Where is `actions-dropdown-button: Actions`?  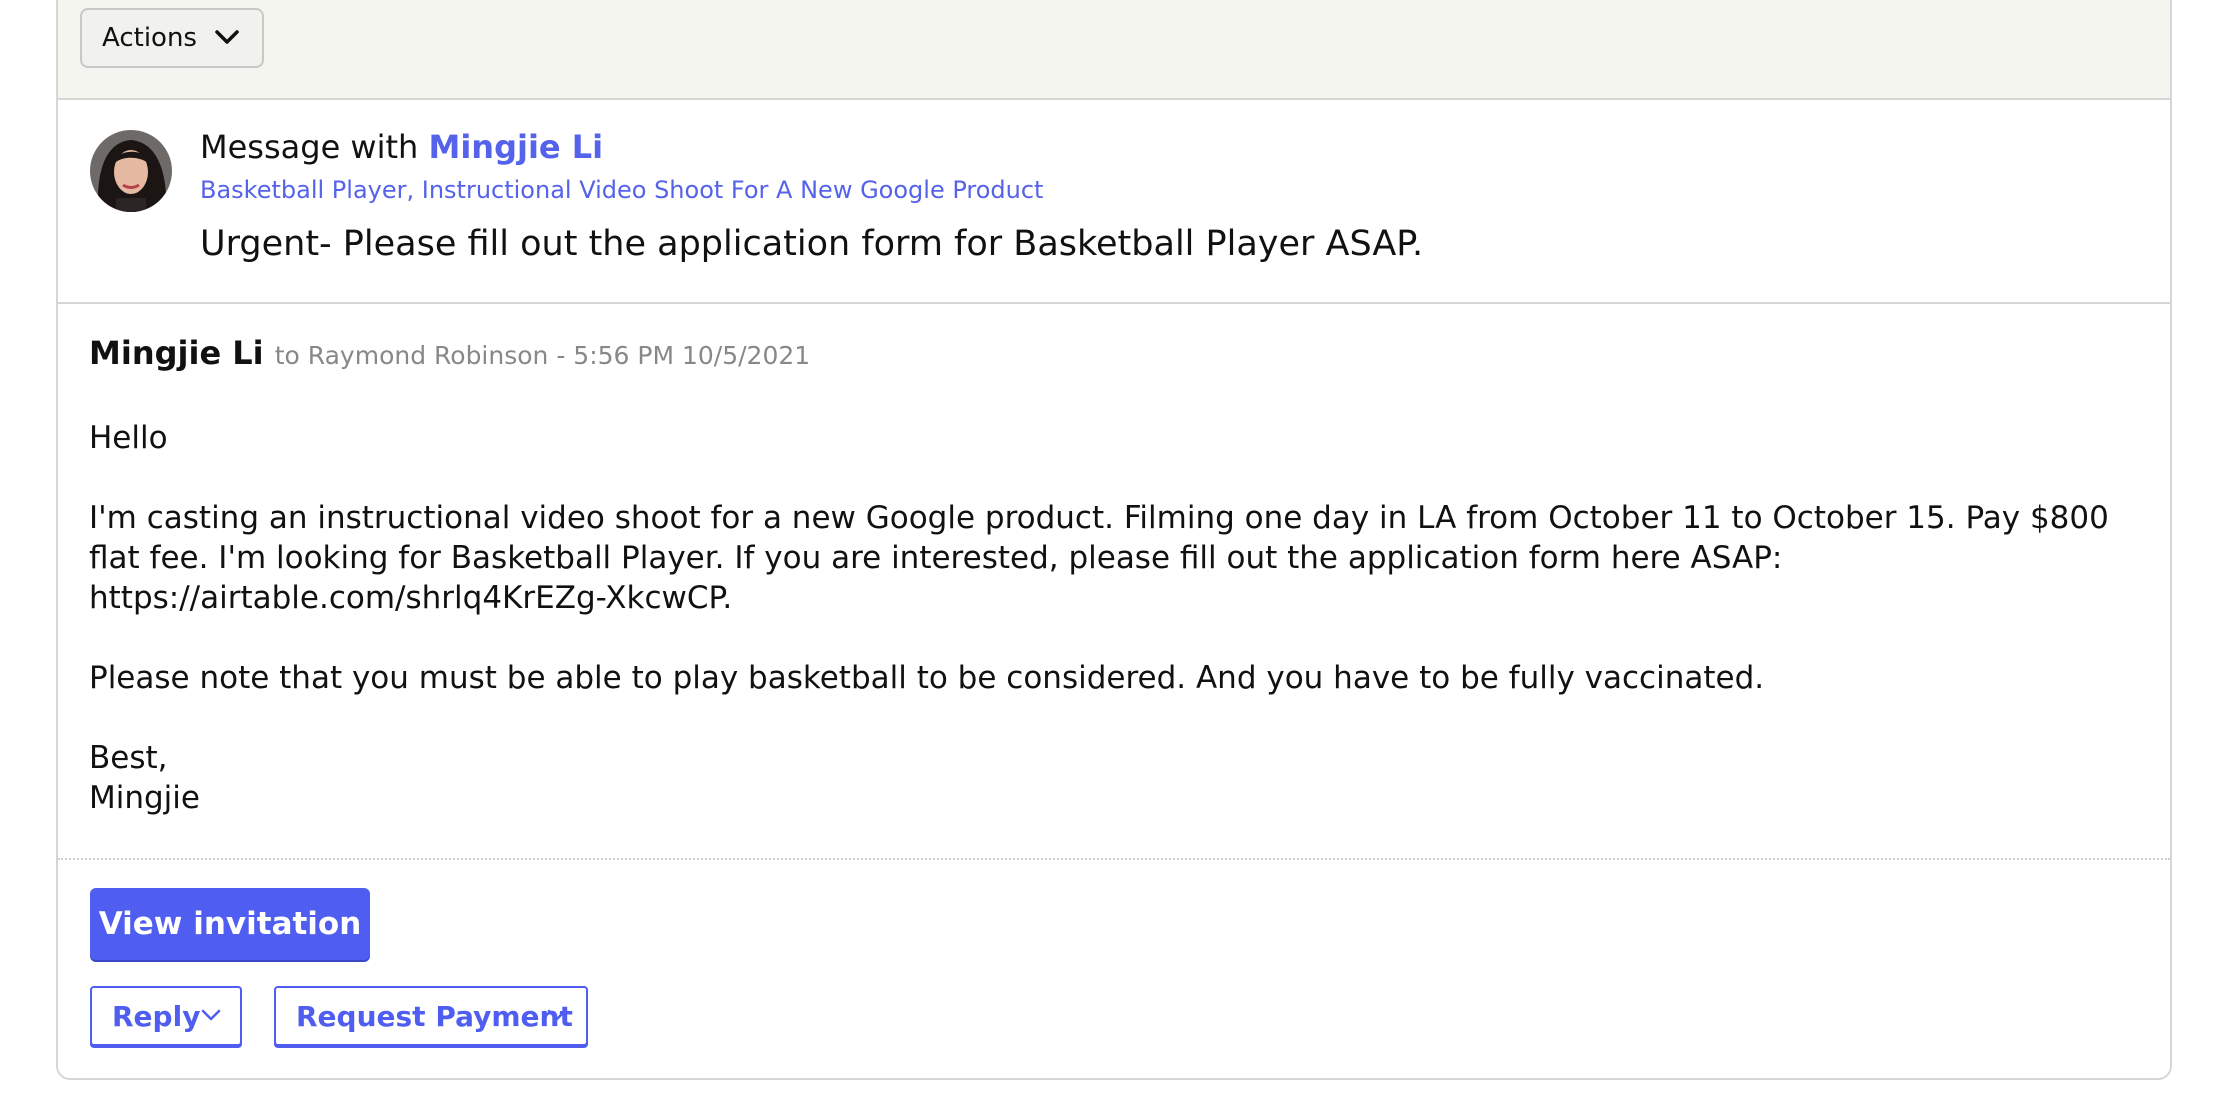 actions-dropdown-button: Actions is located at coordinates (172, 38).